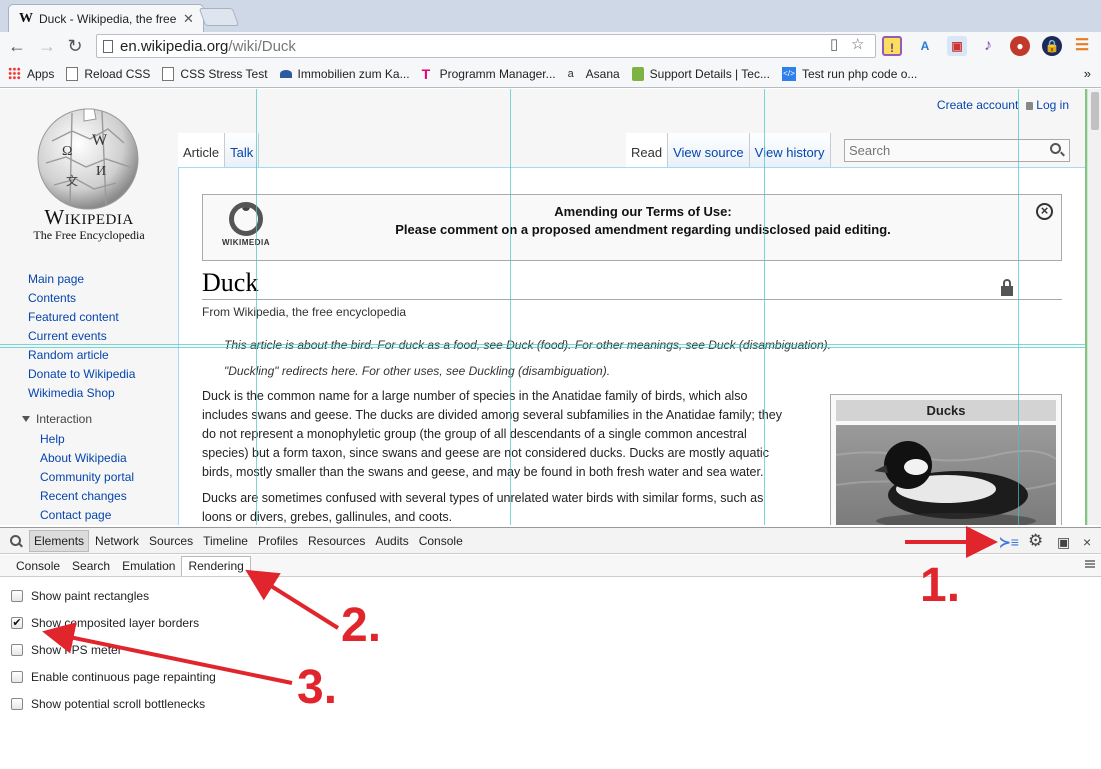 This screenshot has height=769, width=1101. I want to click on drawer-tab-emulation: Emulation, so click(148, 567).